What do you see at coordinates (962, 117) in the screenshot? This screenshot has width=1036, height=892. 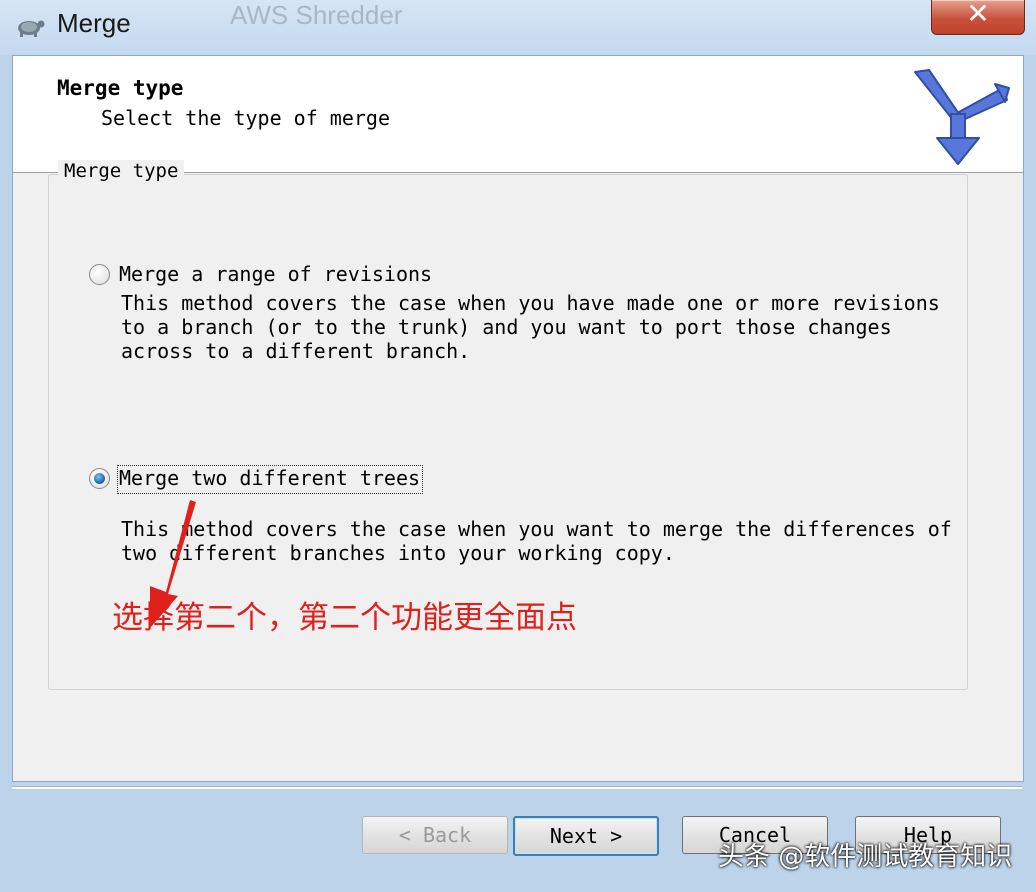 I see `merge-arrow-icon` at bounding box center [962, 117].